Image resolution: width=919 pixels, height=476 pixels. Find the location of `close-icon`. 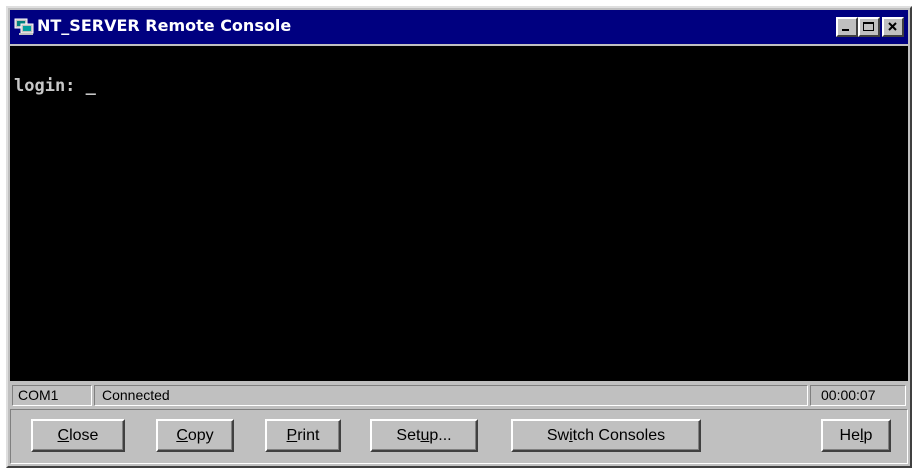

close-icon is located at coordinates (892, 26).